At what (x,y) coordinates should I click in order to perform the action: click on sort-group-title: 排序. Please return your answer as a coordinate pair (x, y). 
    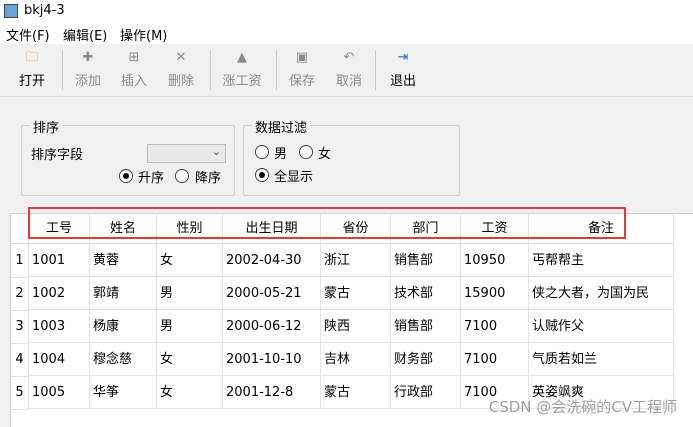
    Looking at the image, I should click on (46, 126).